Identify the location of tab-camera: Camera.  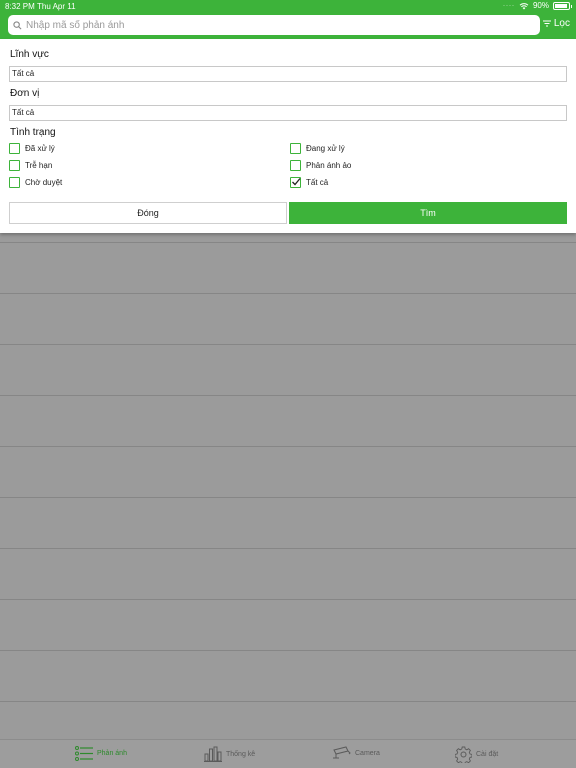
(356, 753).